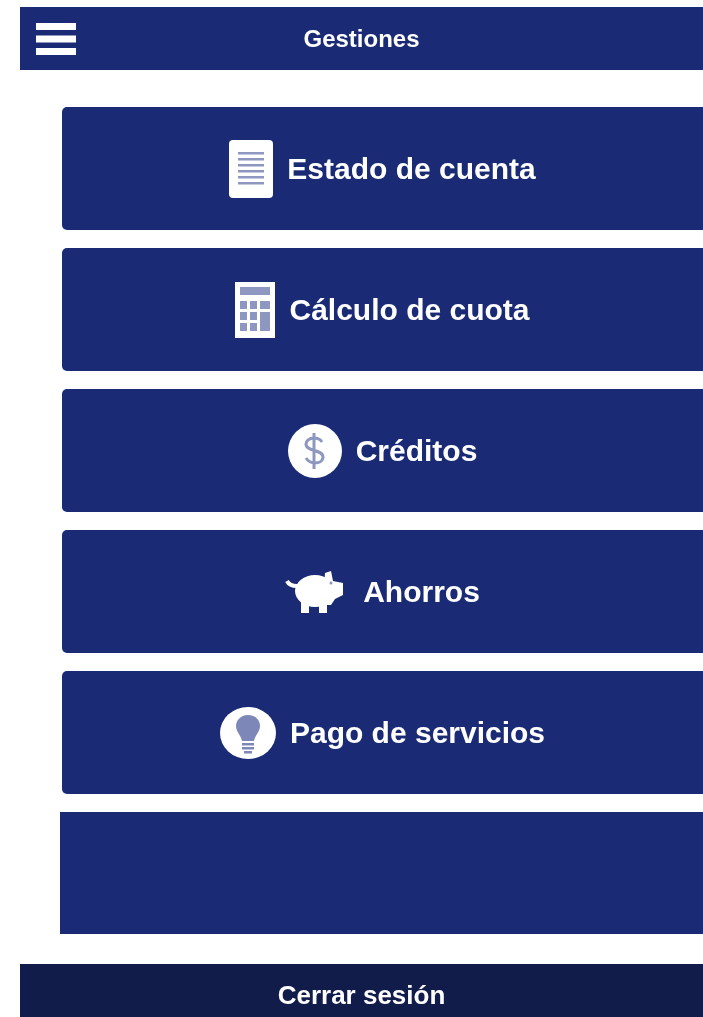  Describe the element at coordinates (382, 591) in the screenshot. I see `menu-button: Ahorros` at that location.